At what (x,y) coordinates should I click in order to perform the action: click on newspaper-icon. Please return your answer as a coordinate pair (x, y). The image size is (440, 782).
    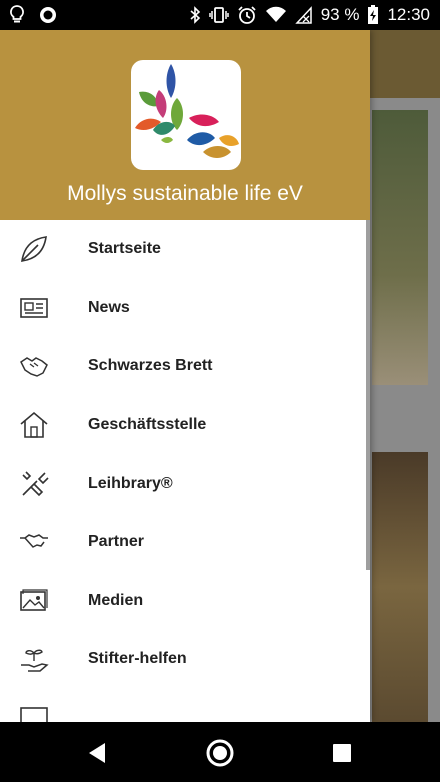
    Looking at the image, I should click on (34, 308).